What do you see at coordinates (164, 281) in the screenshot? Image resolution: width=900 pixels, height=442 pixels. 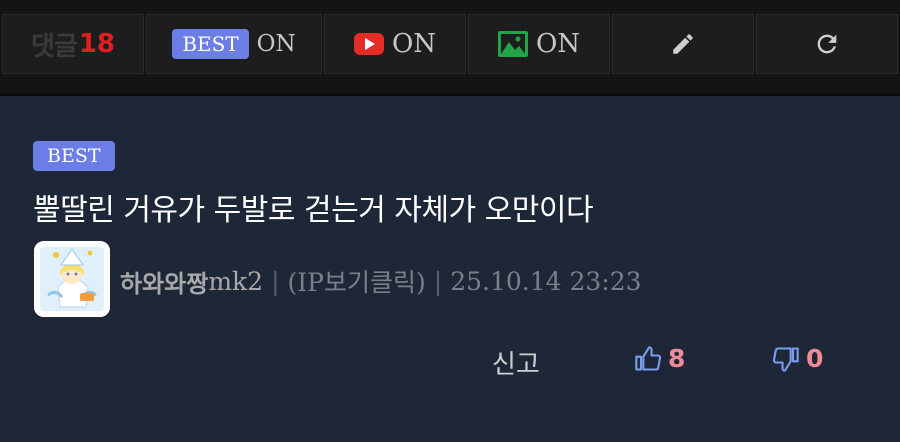 I see `author-name: 하와와짱` at bounding box center [164, 281].